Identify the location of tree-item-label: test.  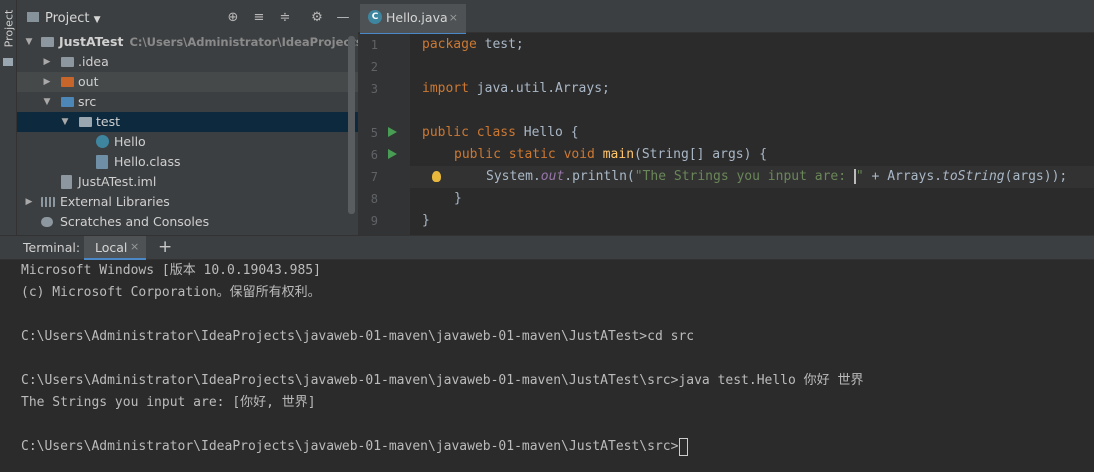
(108, 121).